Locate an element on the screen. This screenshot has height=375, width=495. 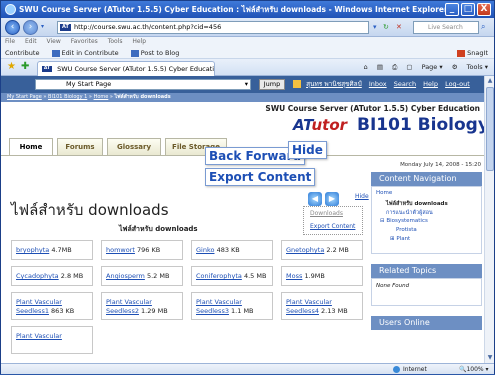
history-dropdown-icon: ▾ is located at coordinates (42, 26).